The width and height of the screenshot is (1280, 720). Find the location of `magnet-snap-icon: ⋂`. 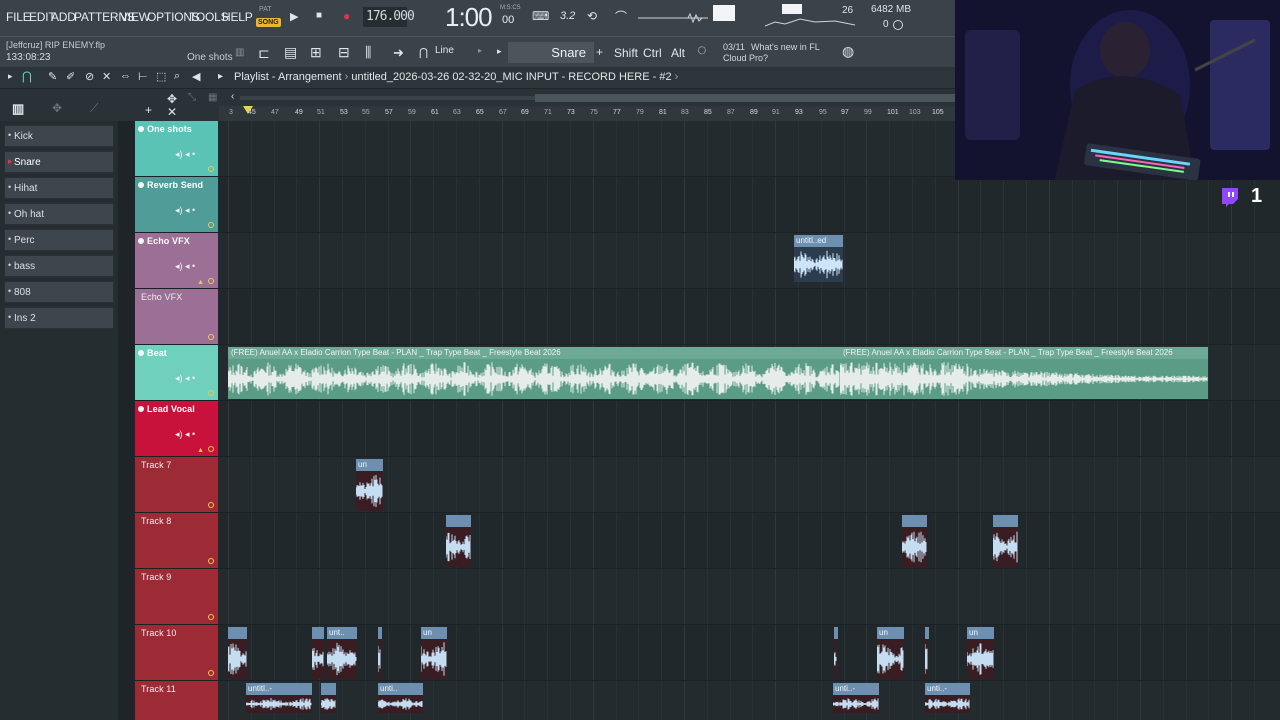

magnet-snap-icon: ⋂ is located at coordinates (27, 76).